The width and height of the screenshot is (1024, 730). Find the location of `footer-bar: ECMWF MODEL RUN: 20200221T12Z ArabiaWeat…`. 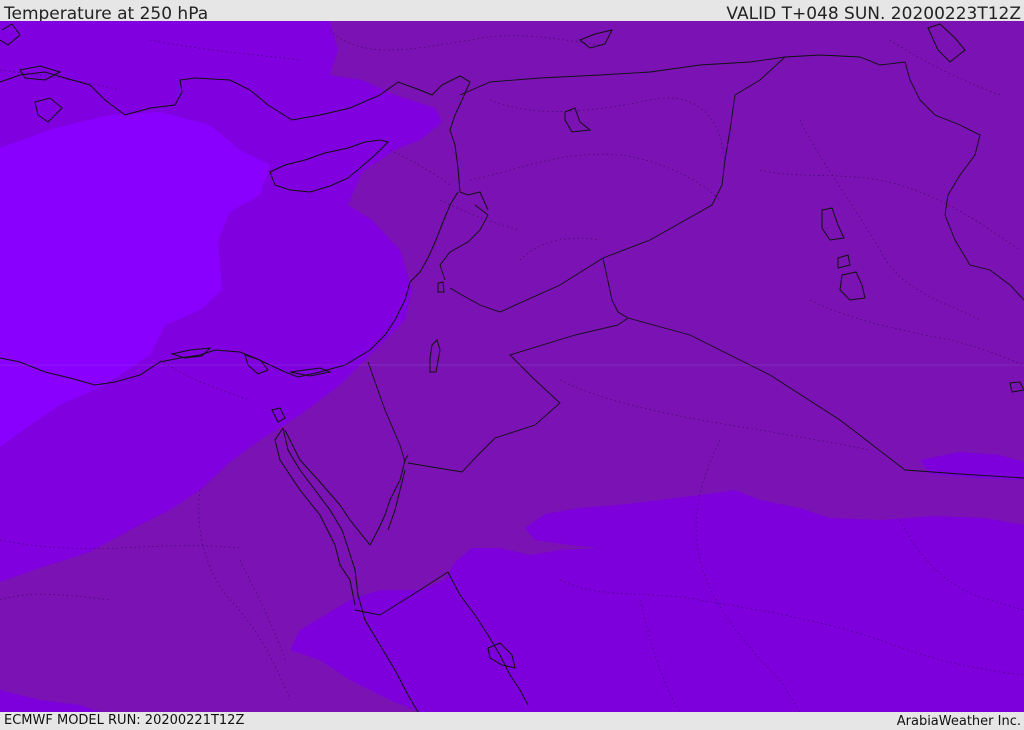

footer-bar: ECMWF MODEL RUN: 20200221T12Z ArabiaWeat… is located at coordinates (512, 720).